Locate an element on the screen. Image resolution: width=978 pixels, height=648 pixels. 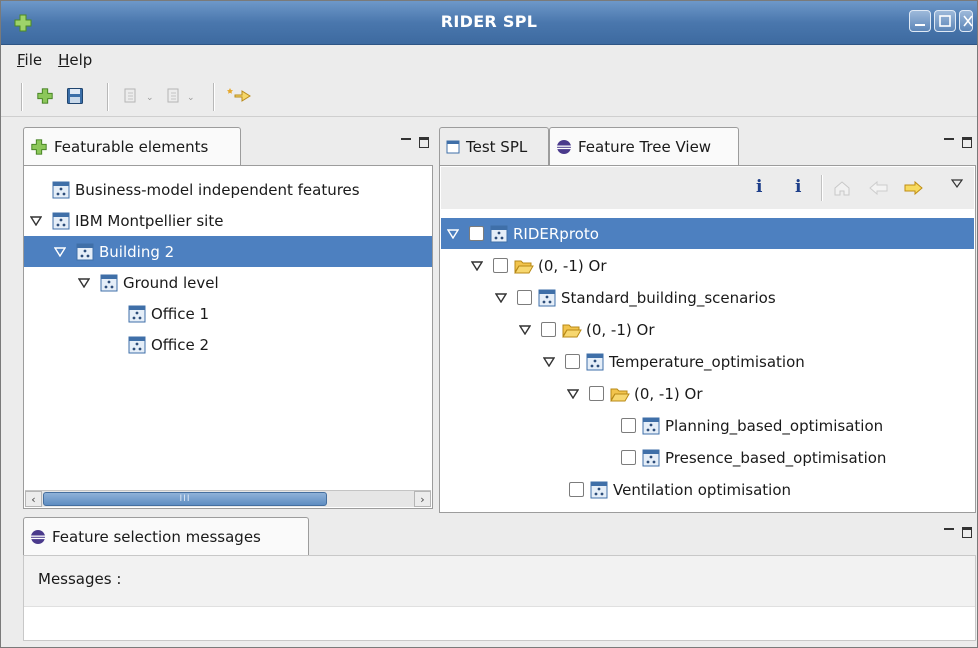
tree-item: IBM Montpellier site is located at coordinates (224, 220).